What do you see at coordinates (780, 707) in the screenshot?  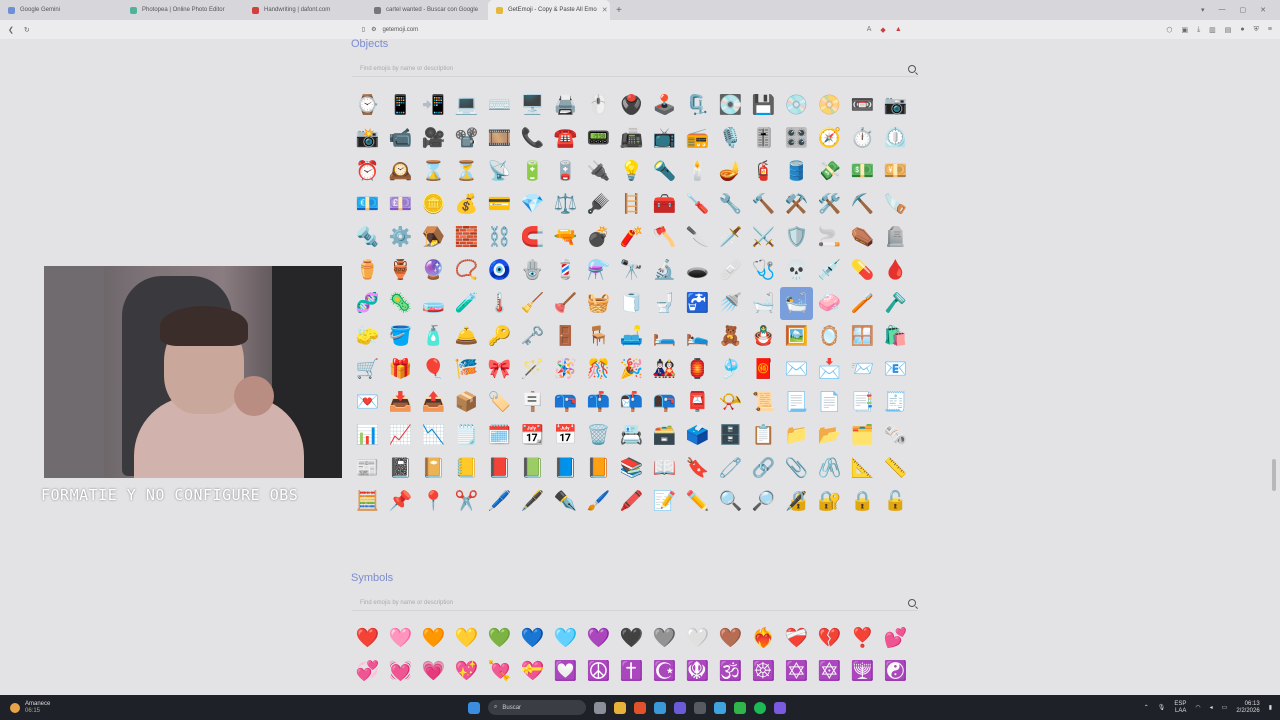 I see `discord-icon` at bounding box center [780, 707].